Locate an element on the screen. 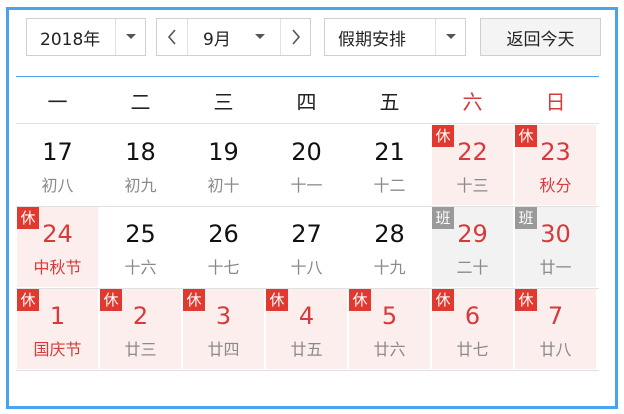 This screenshot has height=414, width=624. day-number: 17 is located at coordinates (57, 152).